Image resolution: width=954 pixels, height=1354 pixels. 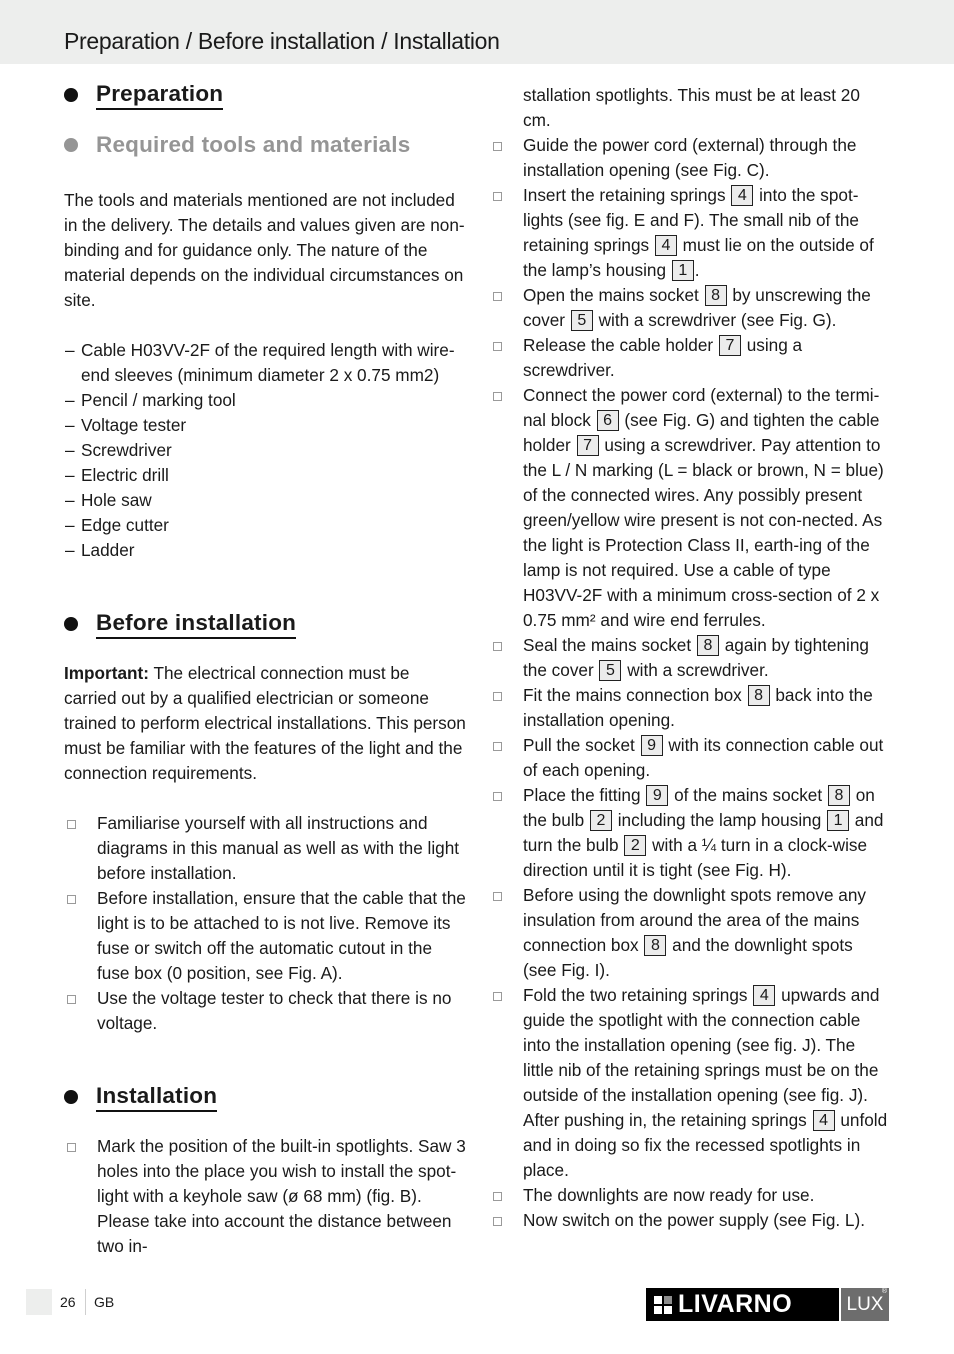 What do you see at coordinates (126, 425) in the screenshot?
I see `list-item: – Voltage tester` at bounding box center [126, 425].